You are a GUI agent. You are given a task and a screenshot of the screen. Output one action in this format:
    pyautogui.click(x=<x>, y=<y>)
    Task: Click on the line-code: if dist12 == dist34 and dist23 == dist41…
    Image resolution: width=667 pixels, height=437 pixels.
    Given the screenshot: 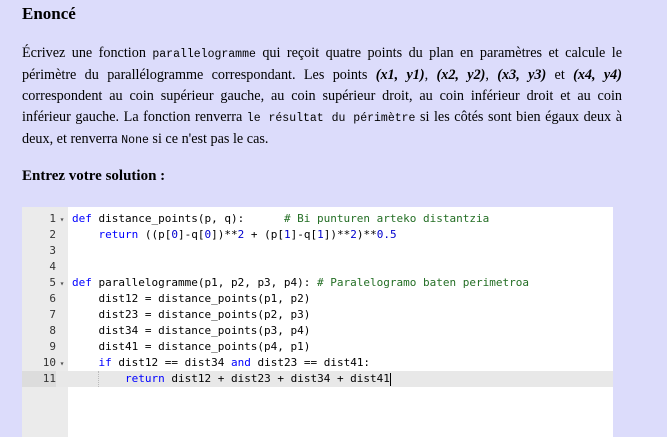 What is the action you would take?
    pyautogui.click(x=221, y=363)
    